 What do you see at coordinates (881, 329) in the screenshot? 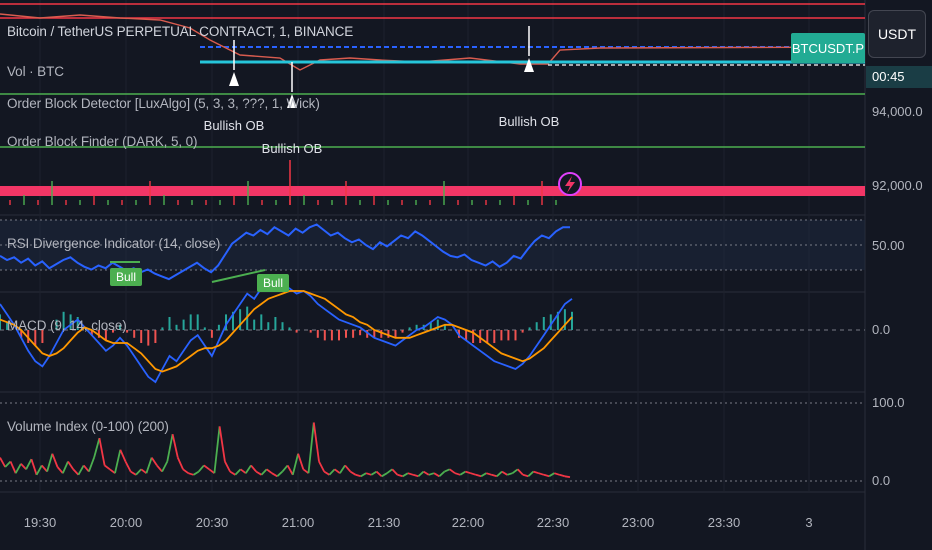
I see `macd-axis-label: 0.0` at bounding box center [881, 329].